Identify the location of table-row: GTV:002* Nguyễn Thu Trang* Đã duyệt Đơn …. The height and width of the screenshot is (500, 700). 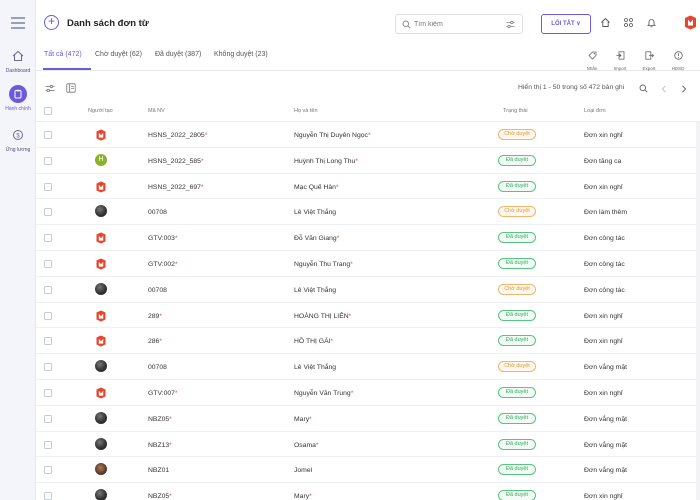
(368, 264).